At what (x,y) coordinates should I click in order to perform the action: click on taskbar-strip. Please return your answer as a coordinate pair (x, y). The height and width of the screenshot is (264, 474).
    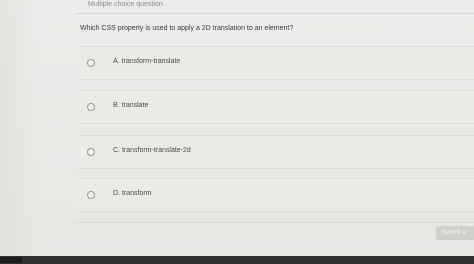
    Looking at the image, I should click on (237, 260).